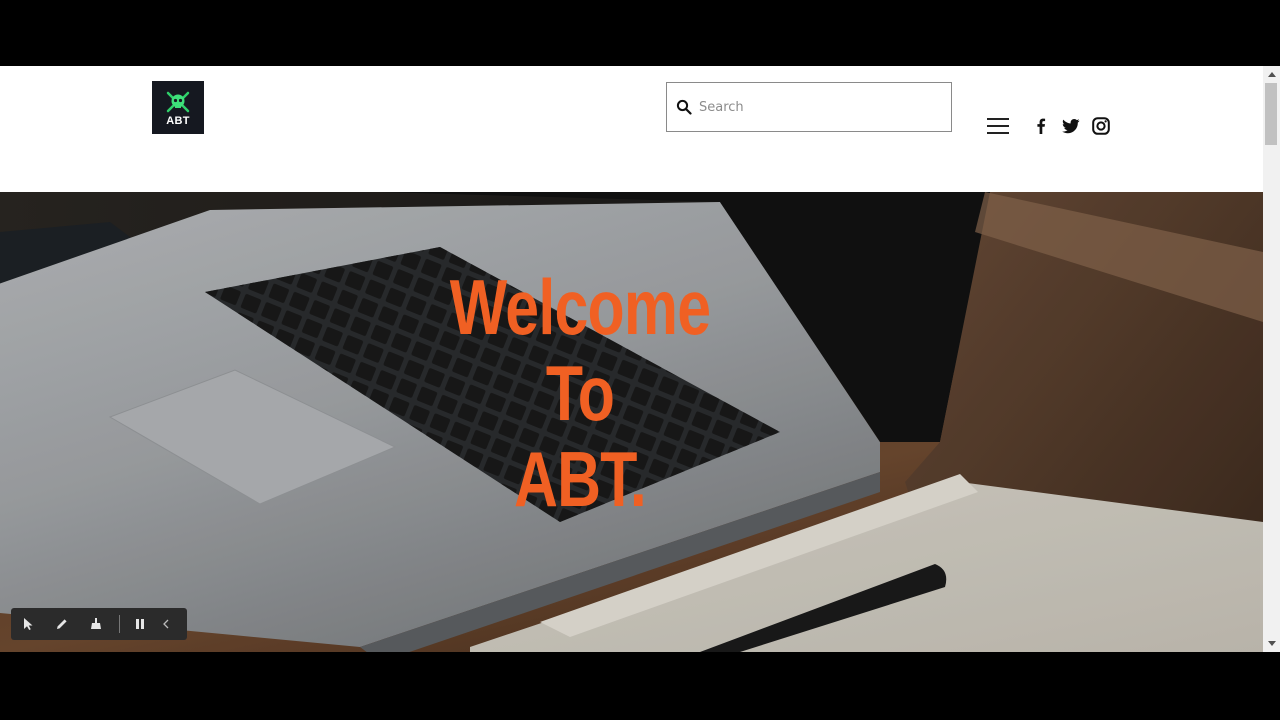 The width and height of the screenshot is (1280, 720). Describe the element at coordinates (580, 307) in the screenshot. I see `hero-title-line-1: Welcome` at that location.